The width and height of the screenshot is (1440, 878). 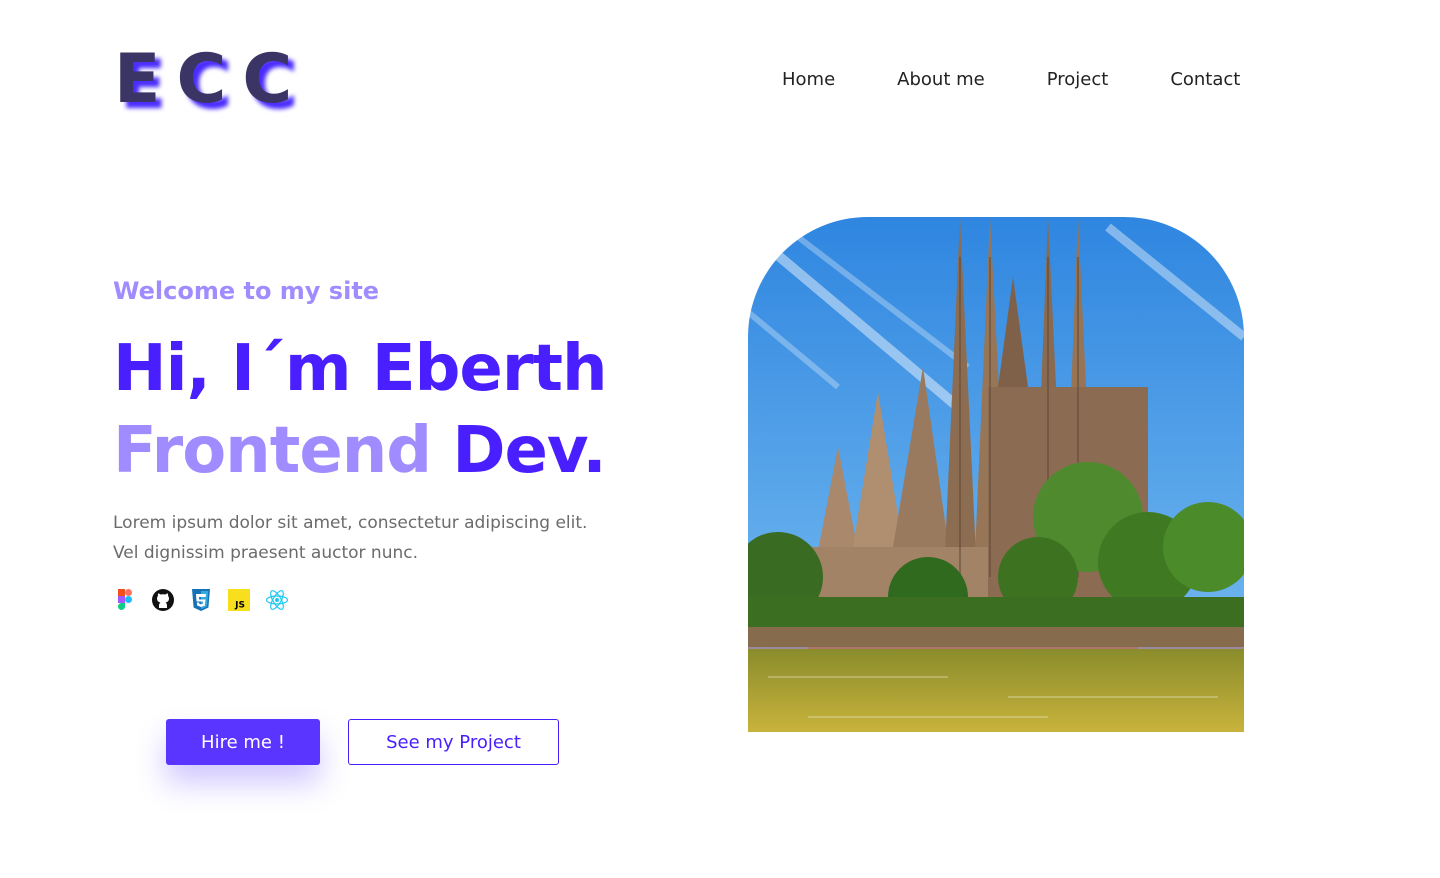 I want to click on see-project-button: See my Project, so click(x=453, y=742).